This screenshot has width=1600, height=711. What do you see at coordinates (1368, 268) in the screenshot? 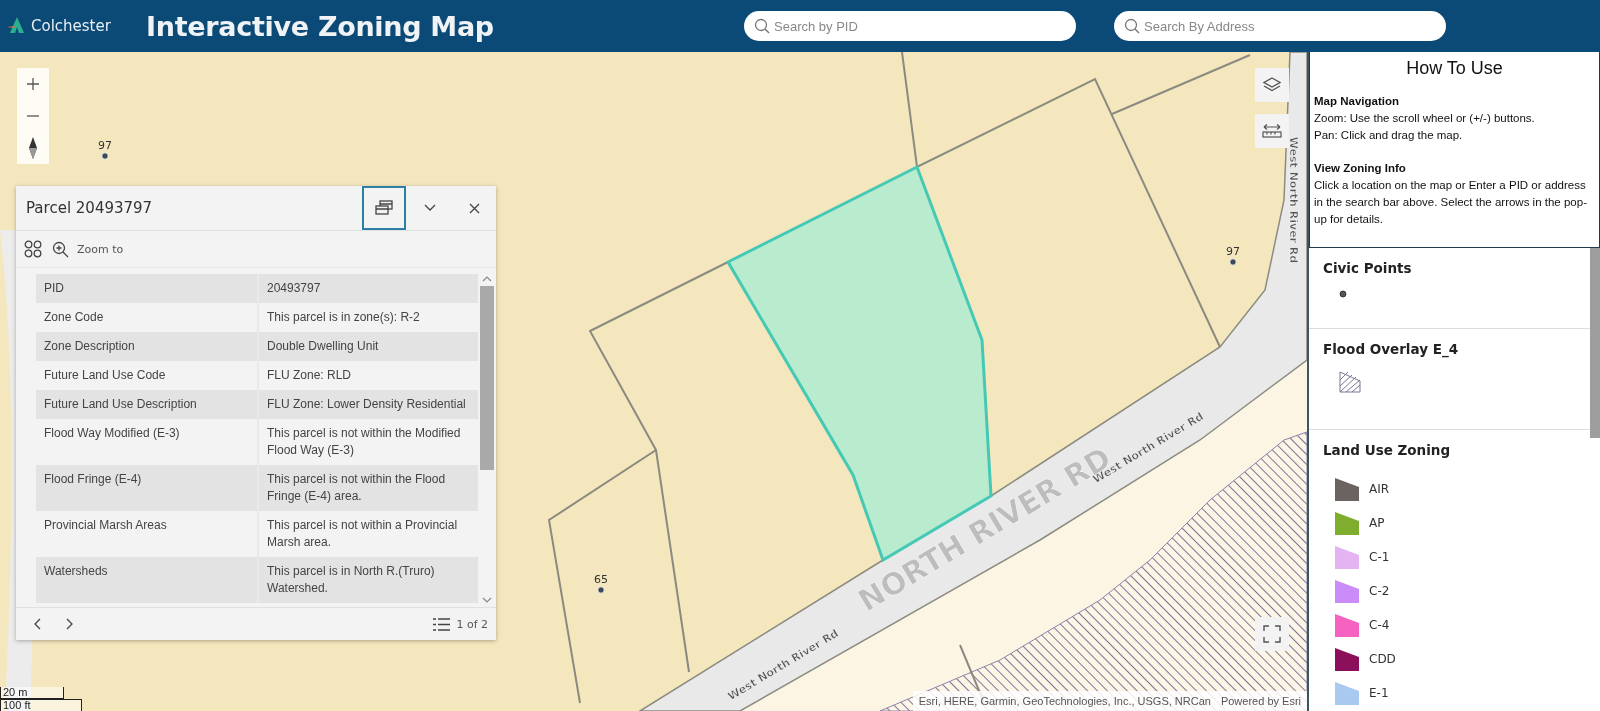
I see `legend-title: Civic Points` at bounding box center [1368, 268].